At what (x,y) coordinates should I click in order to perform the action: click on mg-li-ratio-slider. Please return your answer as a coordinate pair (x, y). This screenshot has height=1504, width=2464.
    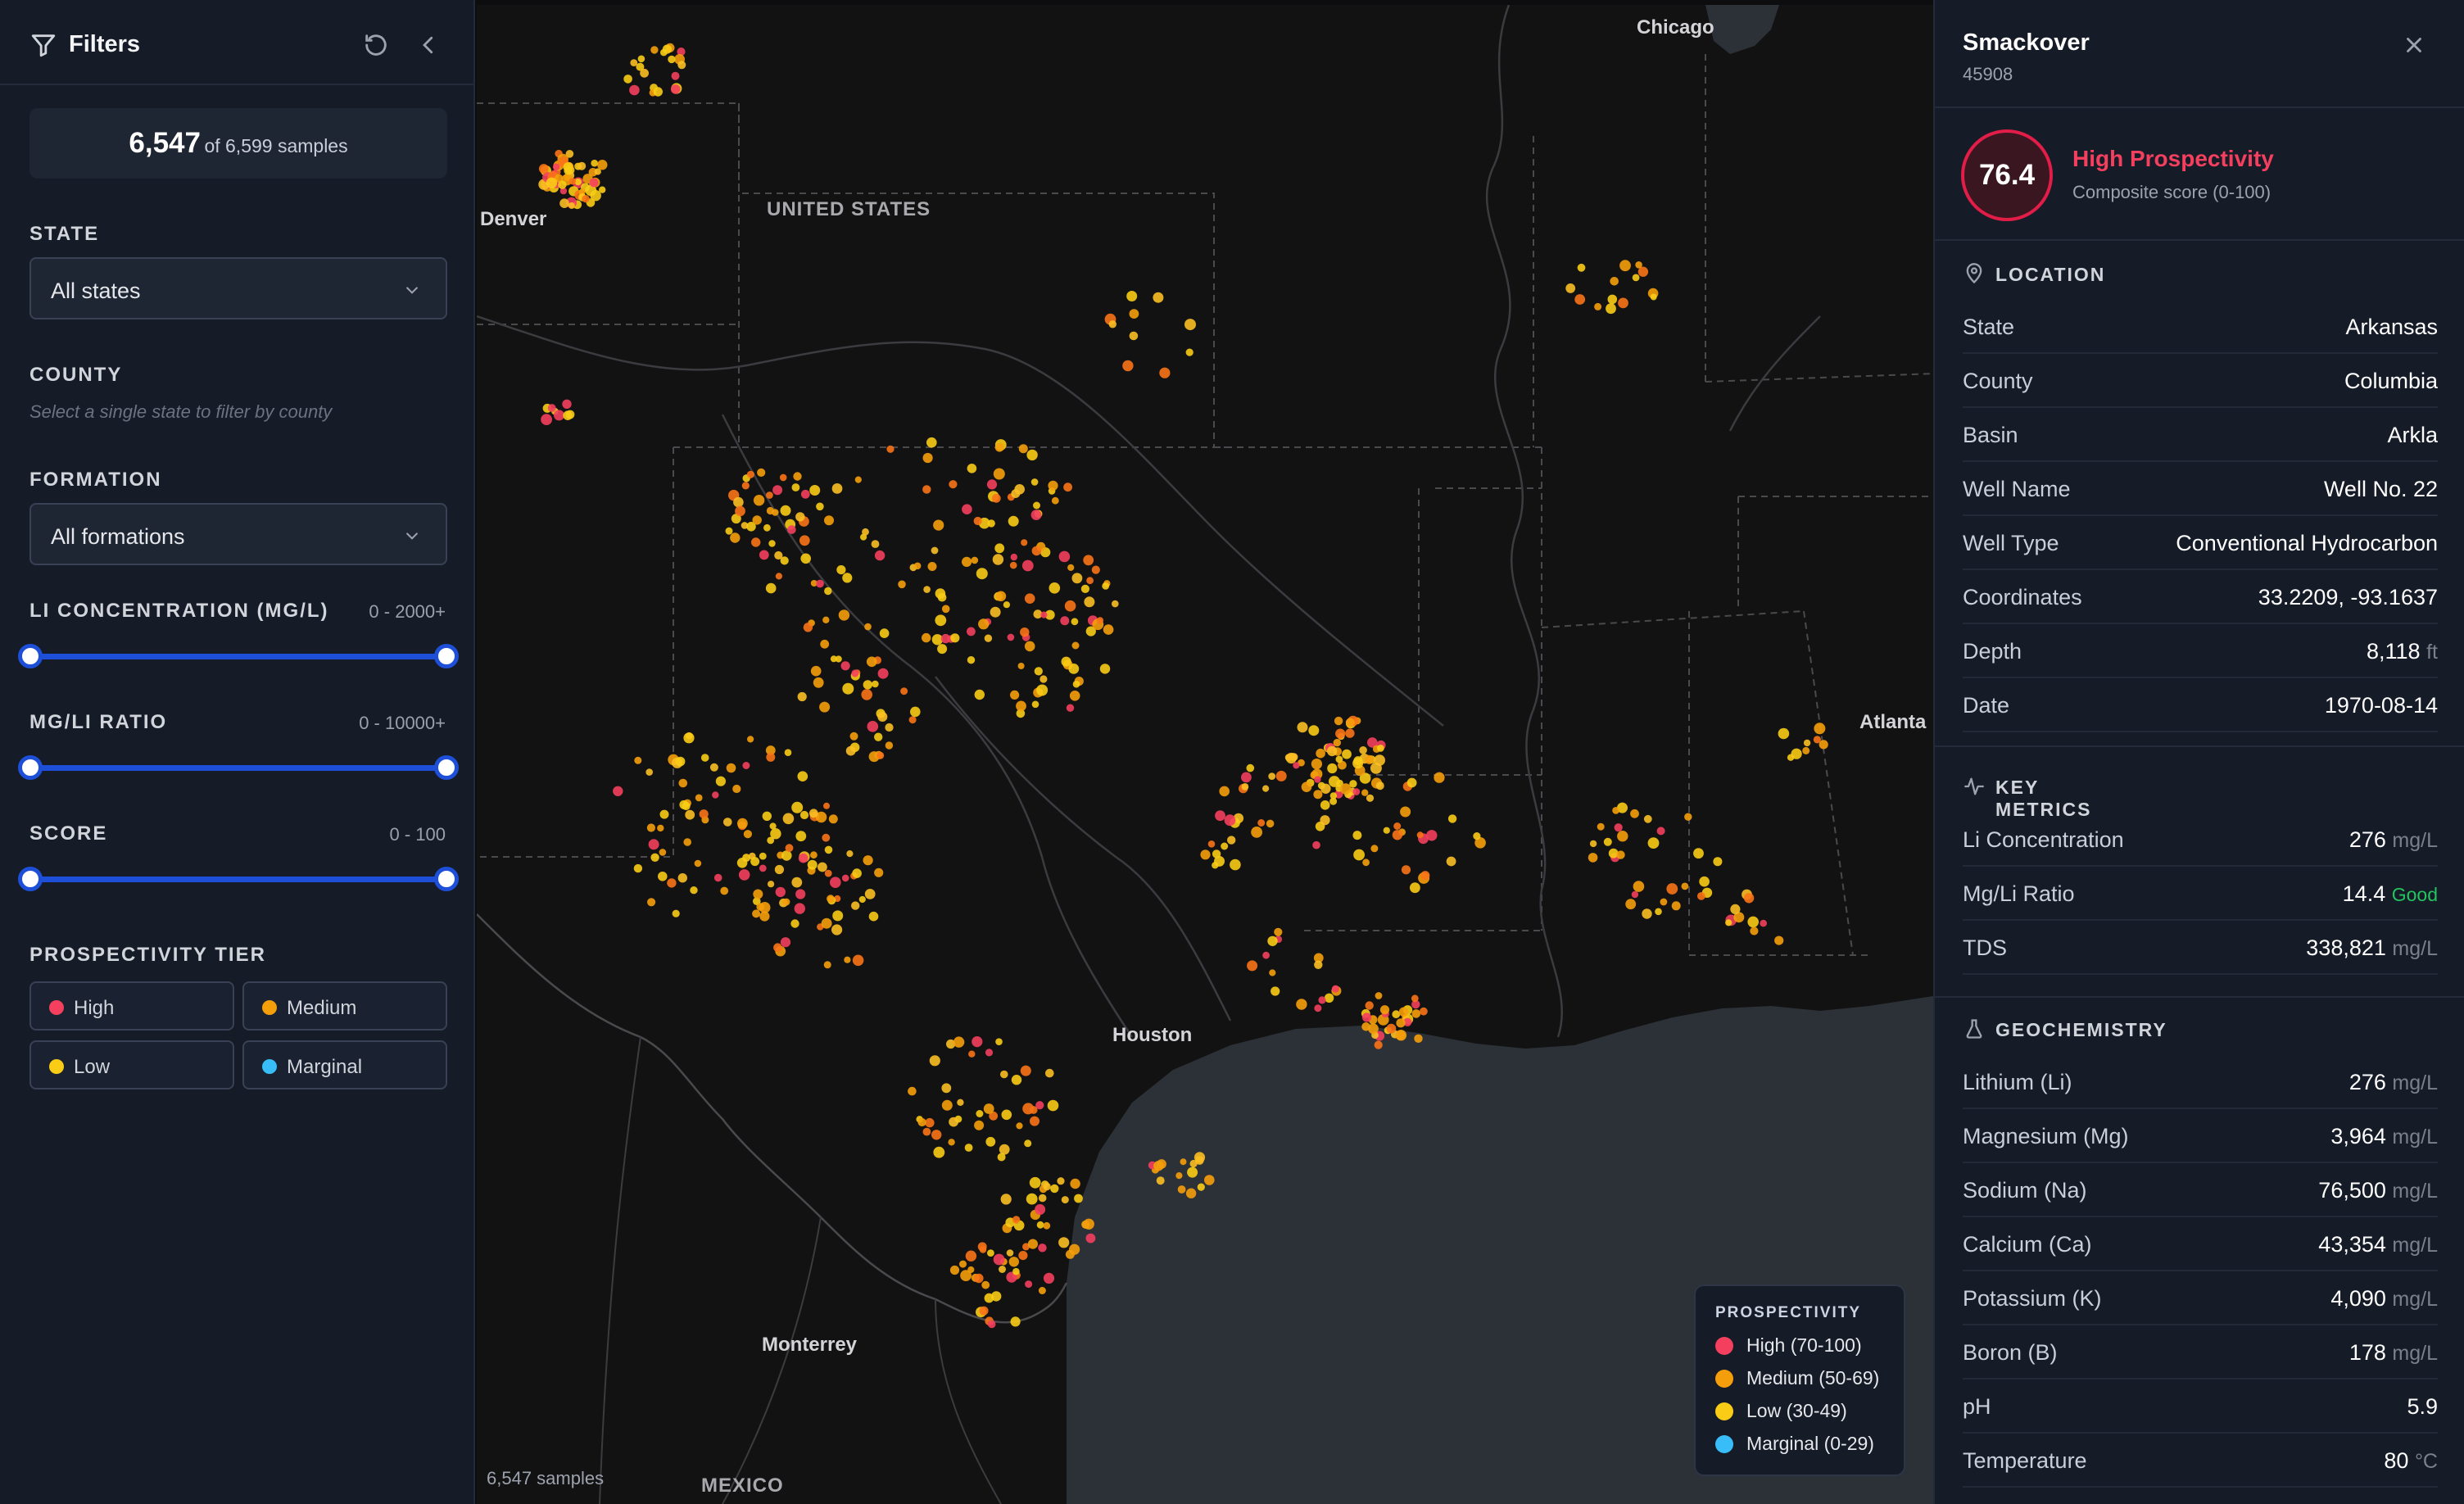
    Looking at the image, I should click on (238, 767).